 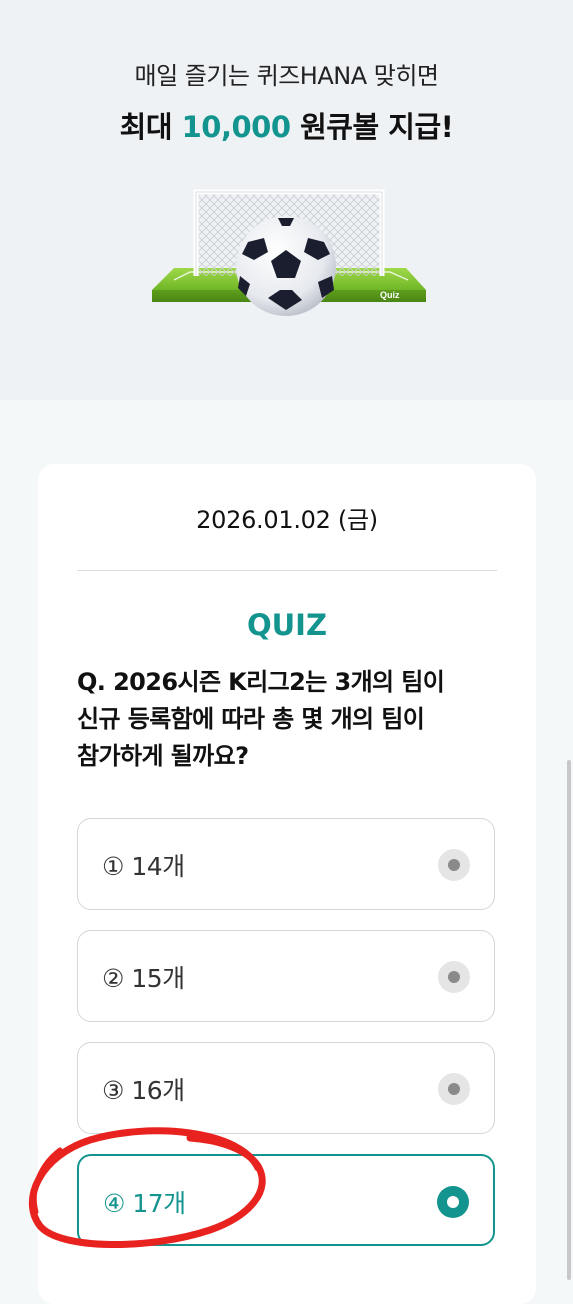 I want to click on hero-title-suffix: 원큐볼 지급!, so click(x=372, y=127).